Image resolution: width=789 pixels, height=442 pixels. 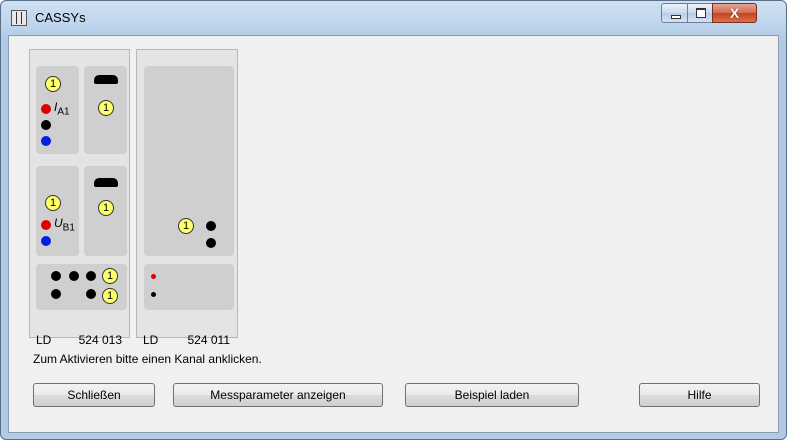 I want to click on channel-b-panel: 1 UB1, so click(x=57, y=211).